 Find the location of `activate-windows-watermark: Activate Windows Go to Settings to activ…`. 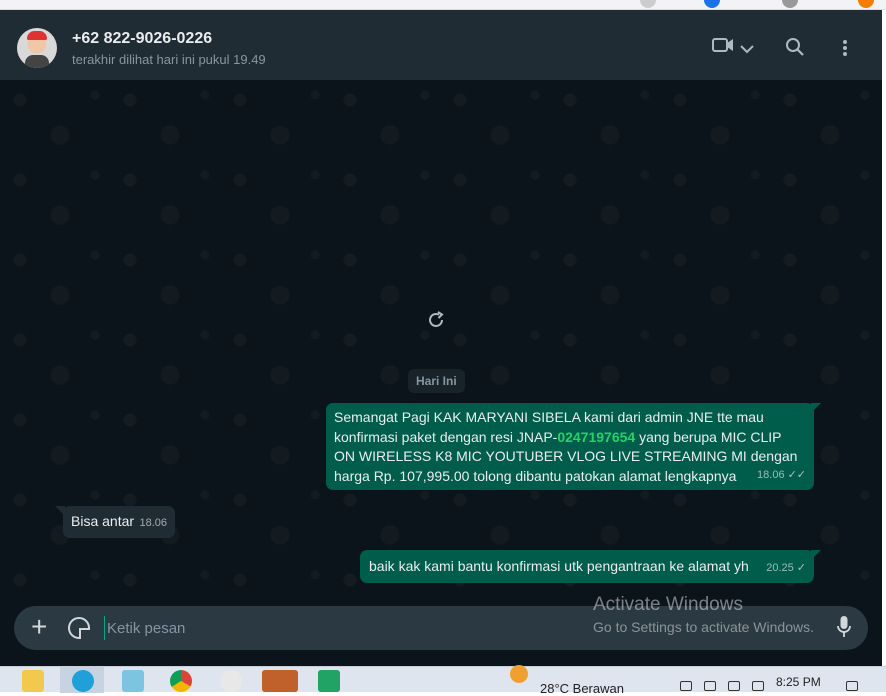

activate-windows-watermark: Activate Windows Go to Settings to activ… is located at coordinates (703, 616).